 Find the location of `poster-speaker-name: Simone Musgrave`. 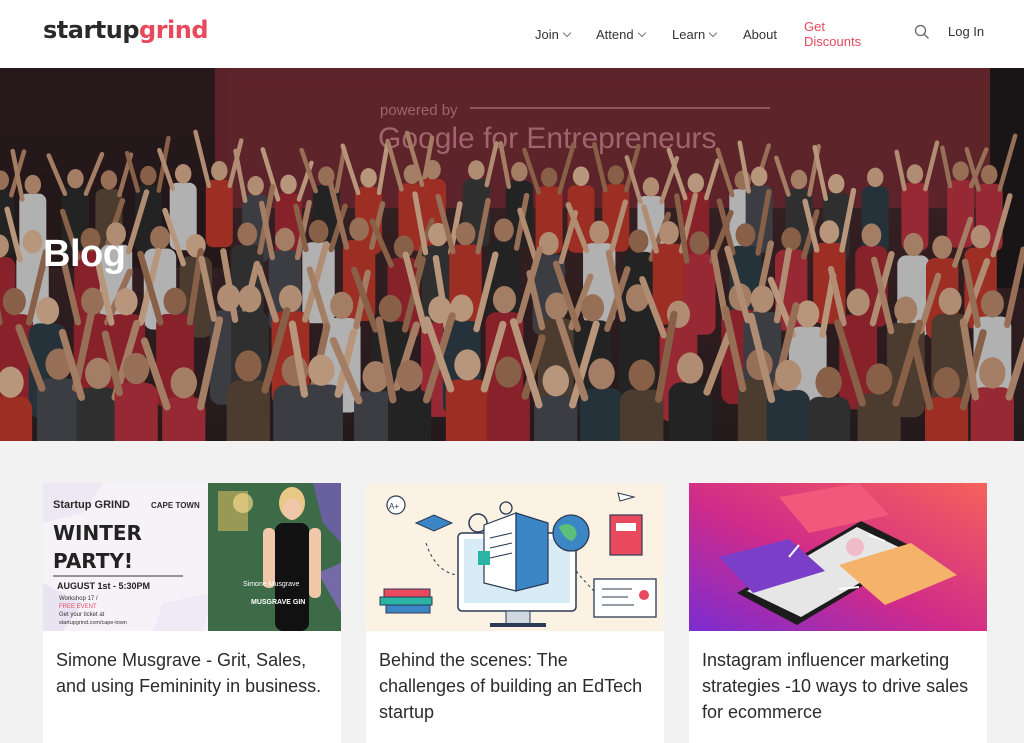

poster-speaker-name: Simone Musgrave is located at coordinates (271, 584).